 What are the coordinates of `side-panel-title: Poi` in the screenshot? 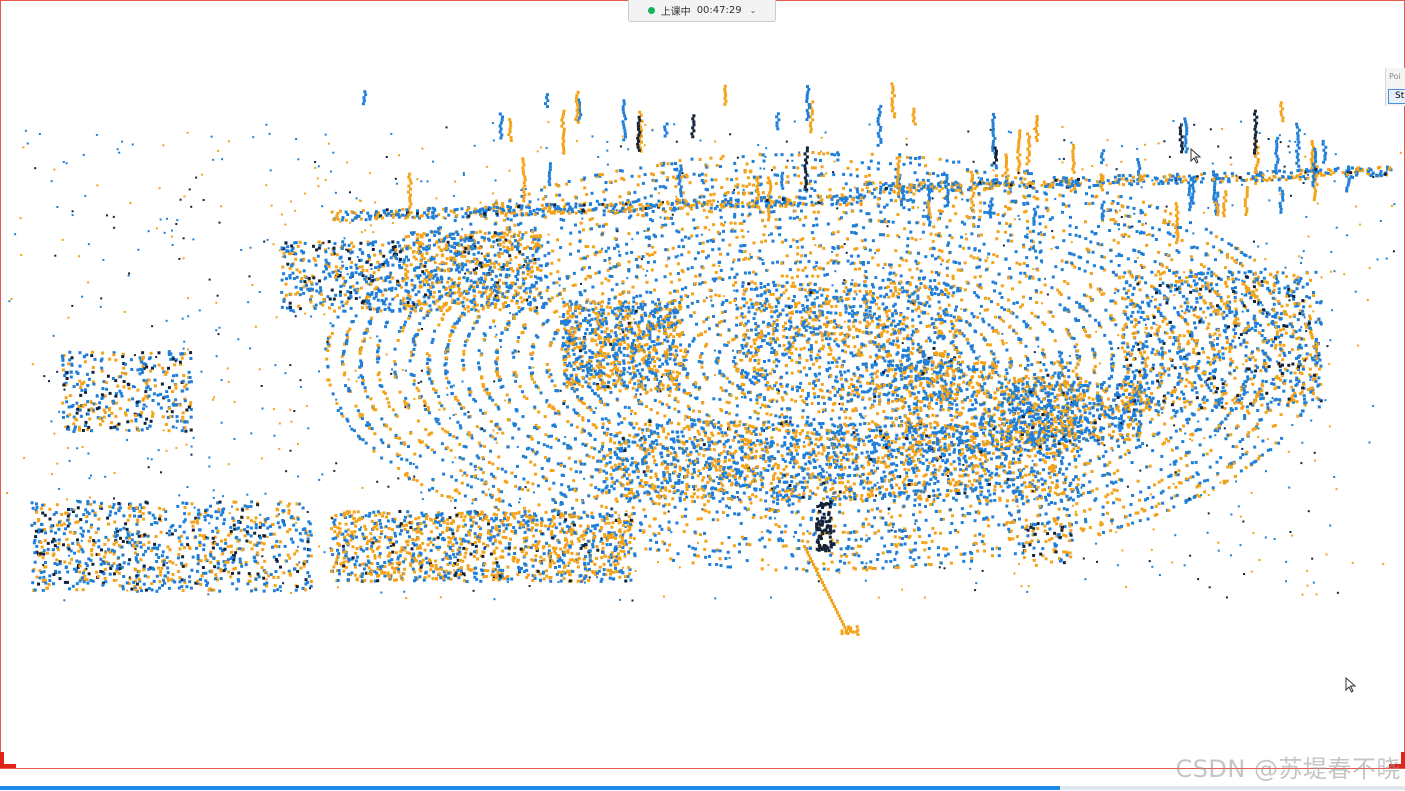 It's located at (1395, 76).